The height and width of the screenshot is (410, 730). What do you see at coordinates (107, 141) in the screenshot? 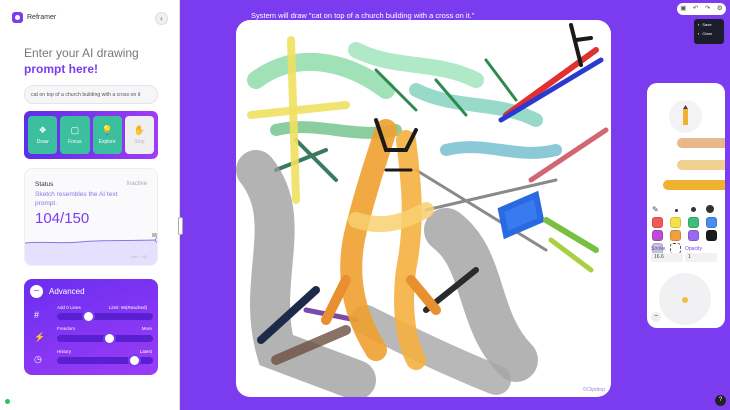
I see `explore-label: Explore` at bounding box center [107, 141].